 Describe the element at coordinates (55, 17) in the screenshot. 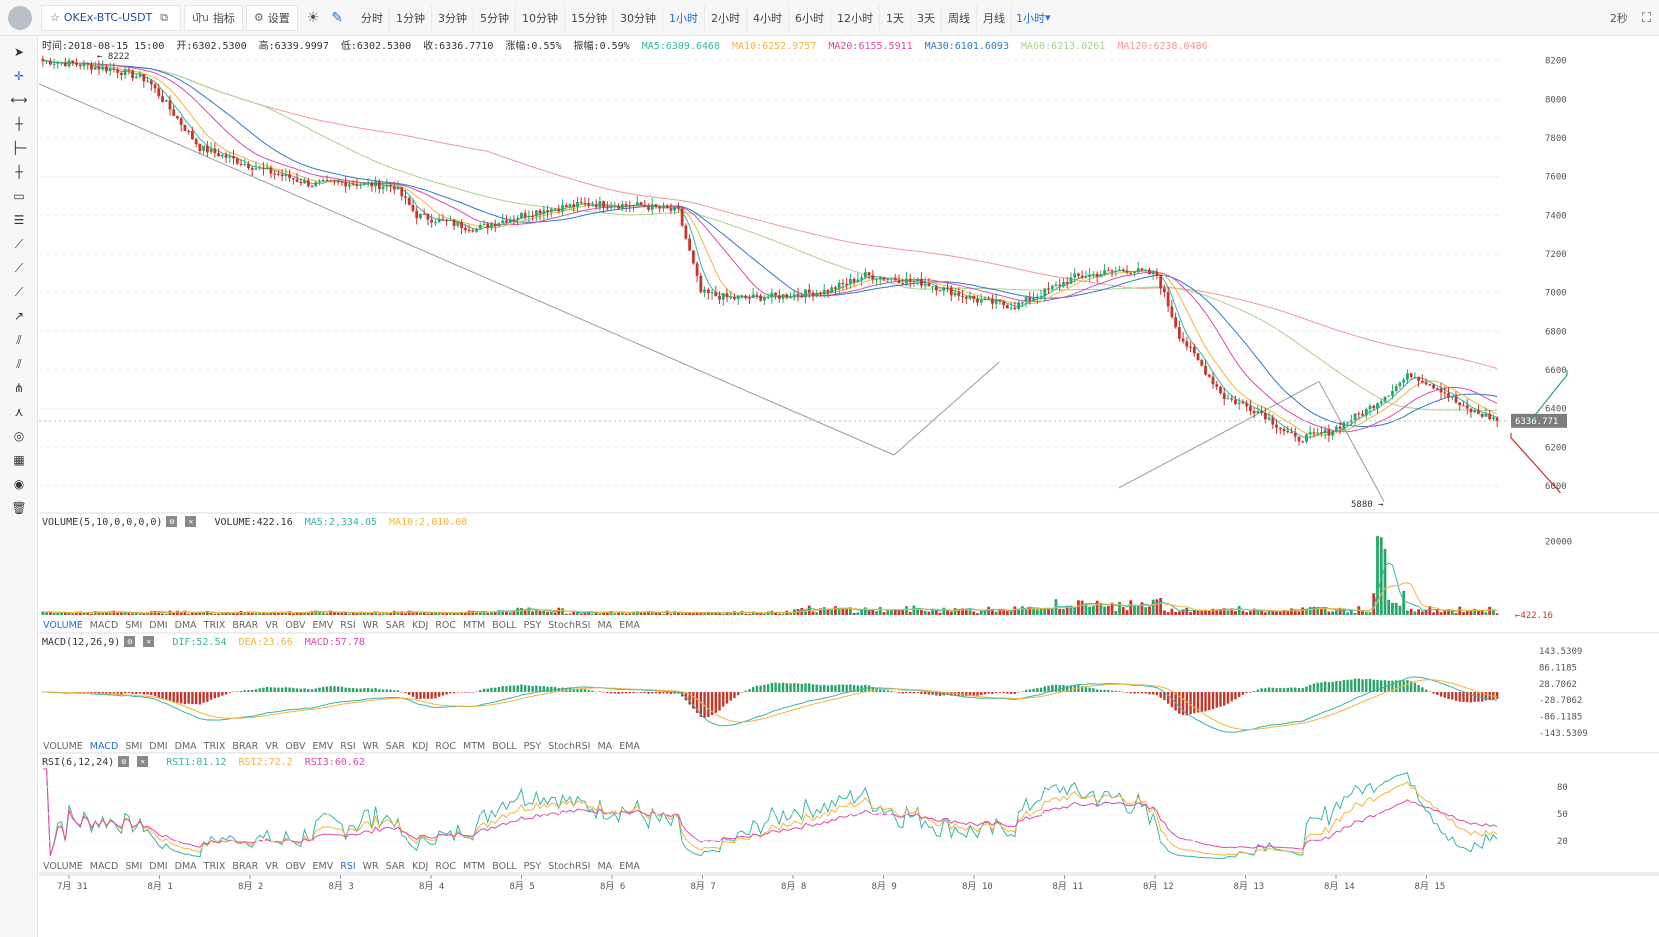

I see `star-icon: ☆` at that location.